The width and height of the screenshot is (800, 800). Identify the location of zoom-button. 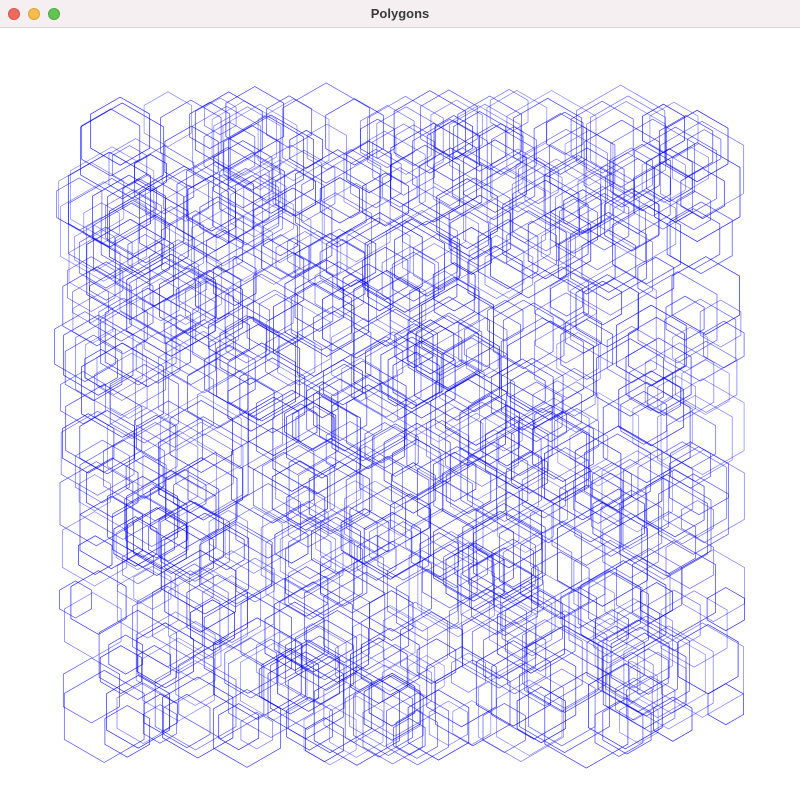
(54, 14).